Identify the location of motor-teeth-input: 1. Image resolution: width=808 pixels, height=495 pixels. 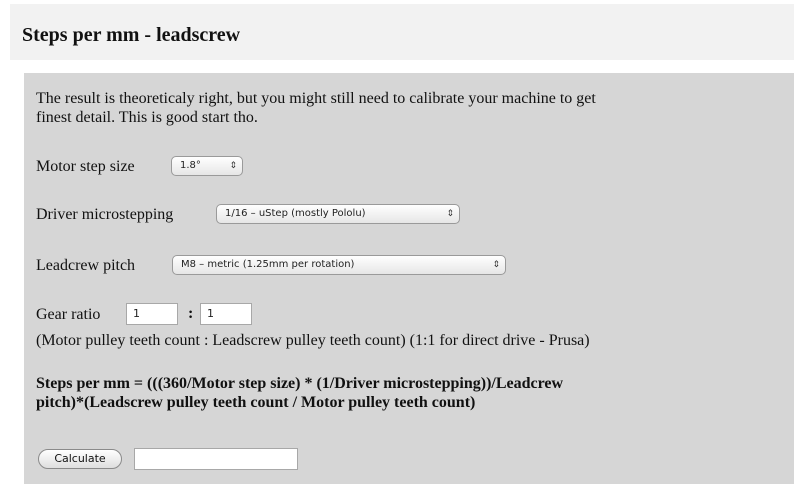
(152, 314).